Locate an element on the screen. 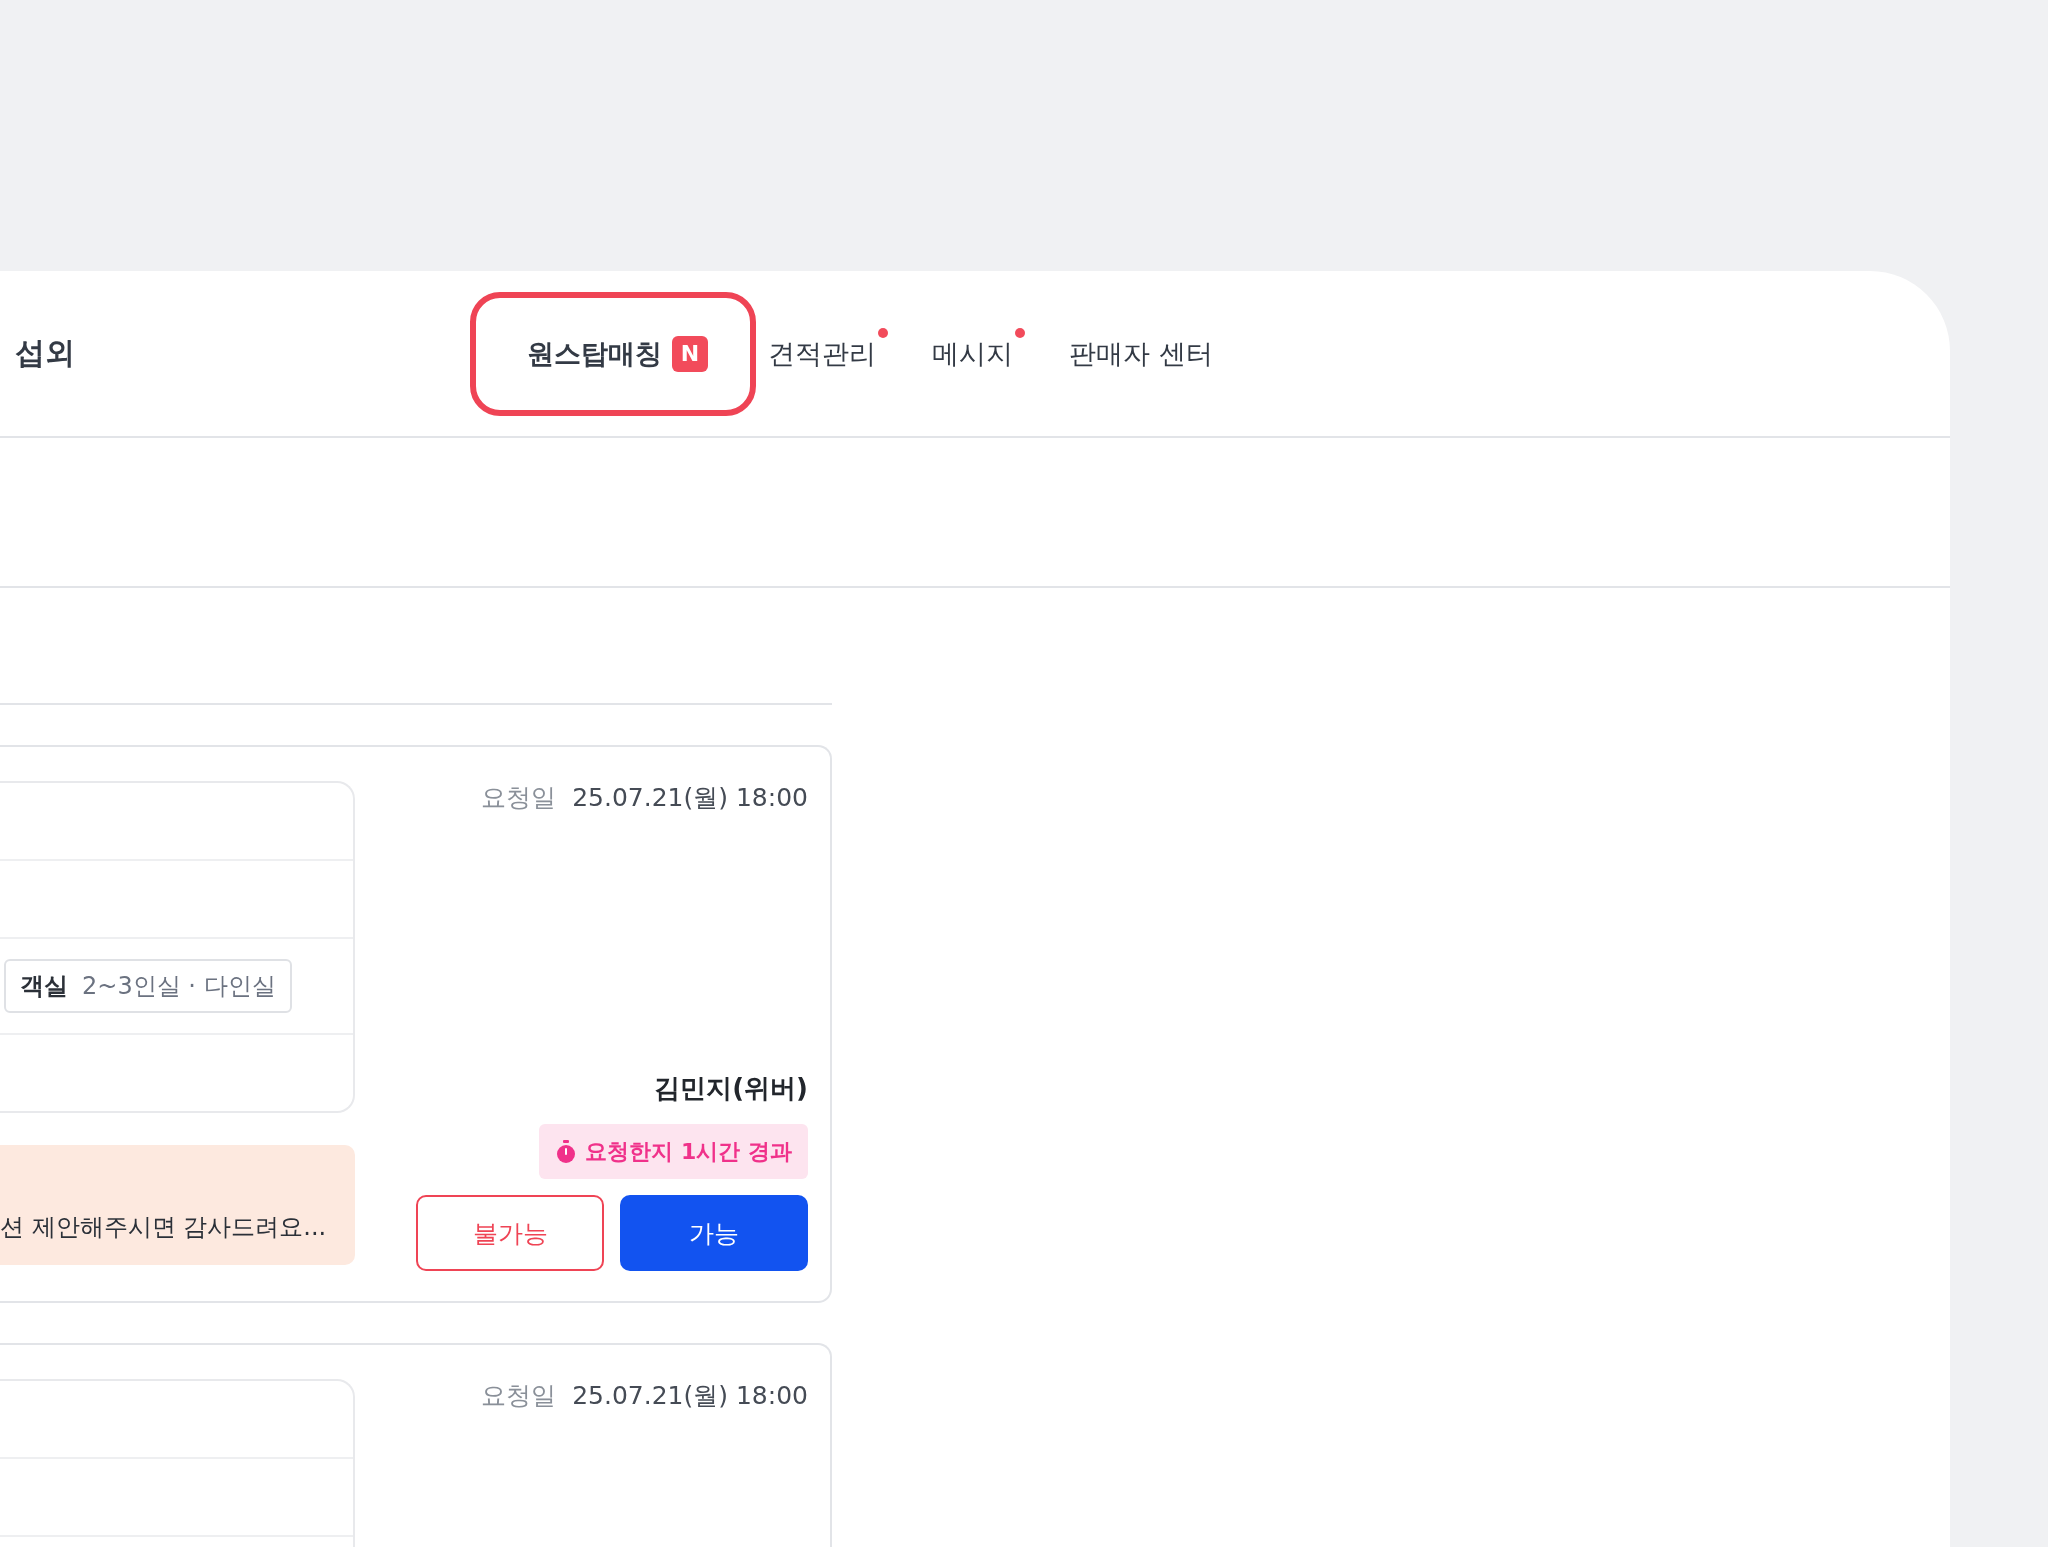 This screenshot has width=2048, height=1547. stopwatch-icon is located at coordinates (566, 1151).